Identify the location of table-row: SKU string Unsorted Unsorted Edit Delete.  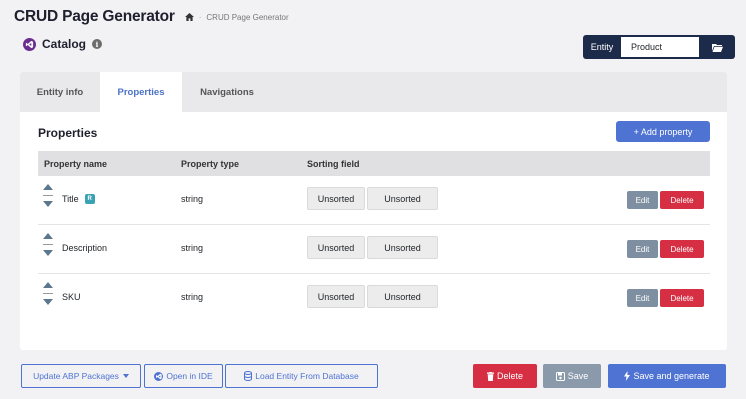
(374, 298).